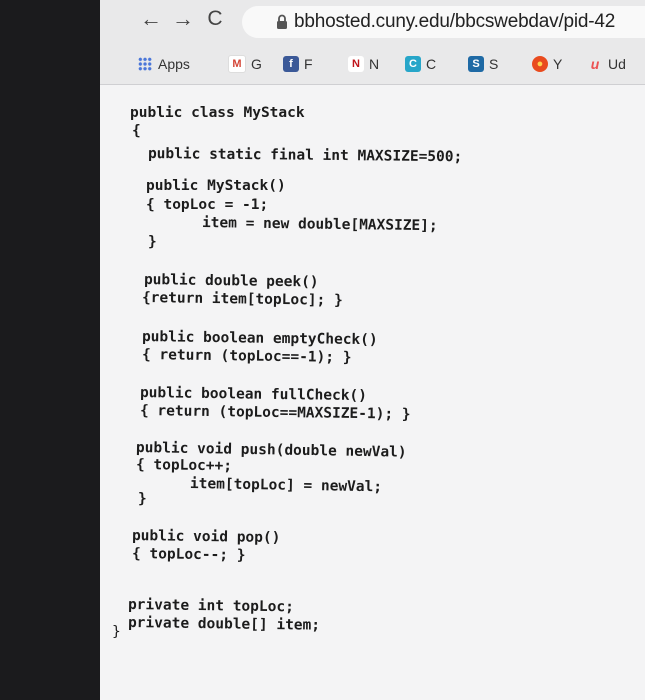  I want to click on code-line: public class MyStack, so click(217, 113).